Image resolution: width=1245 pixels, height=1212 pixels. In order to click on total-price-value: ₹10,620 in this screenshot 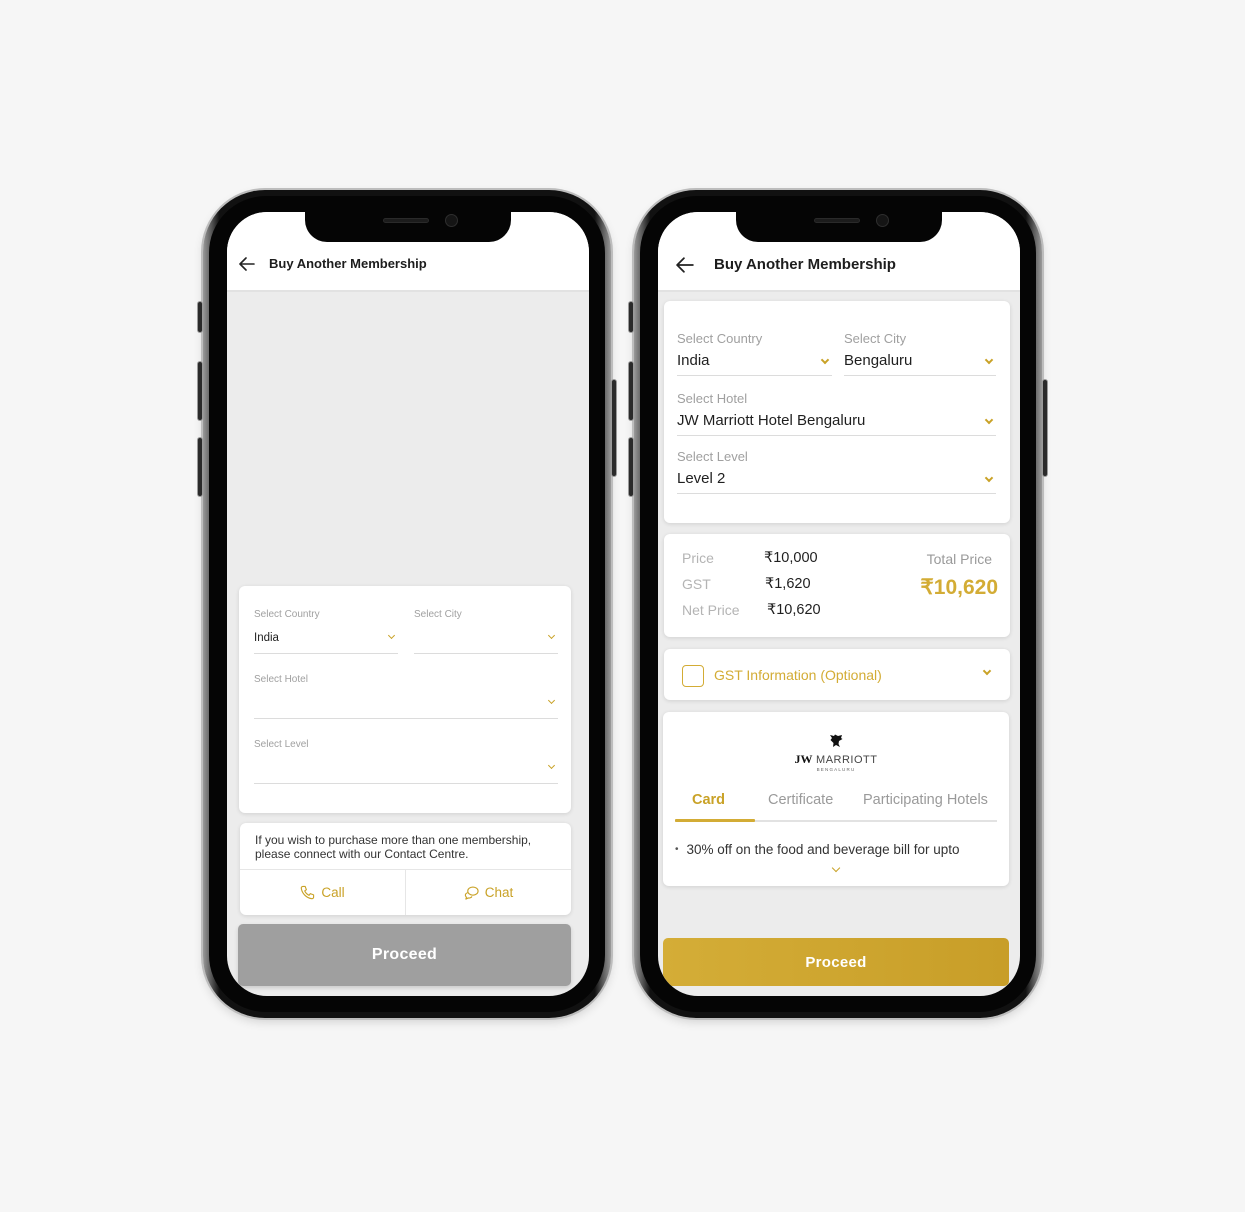, I will do `click(959, 587)`.